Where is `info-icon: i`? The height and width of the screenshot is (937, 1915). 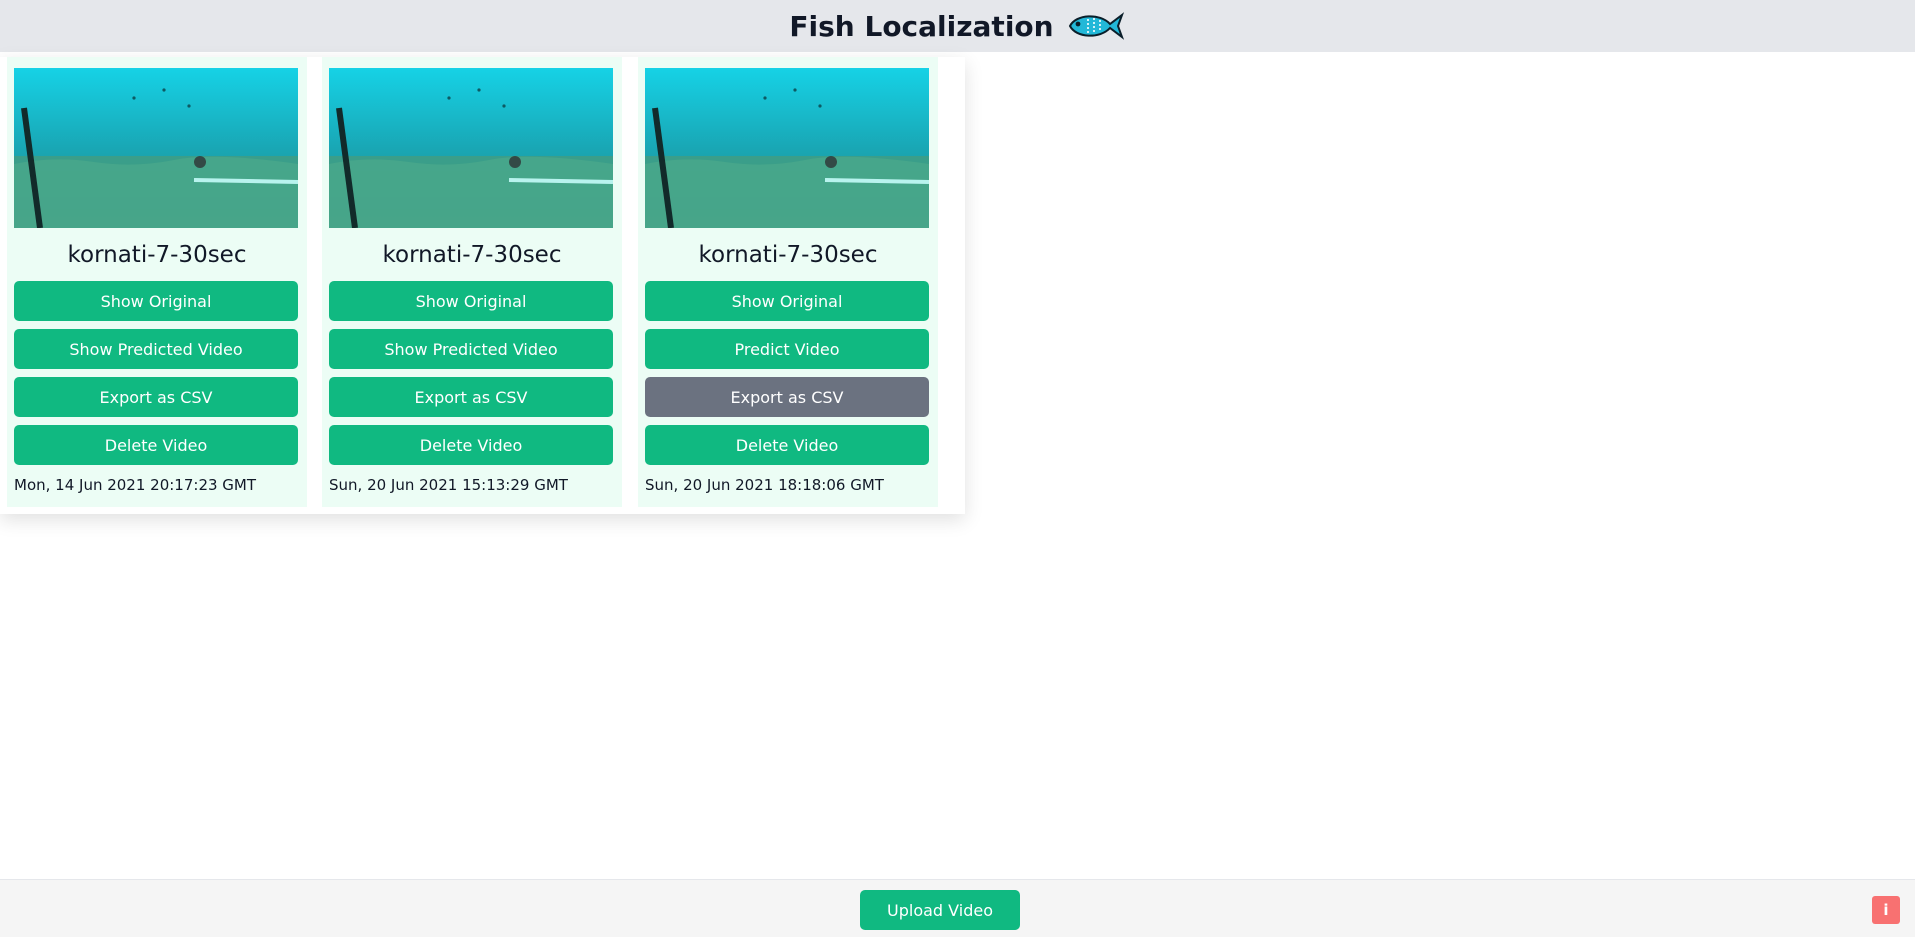 info-icon: i is located at coordinates (1886, 910).